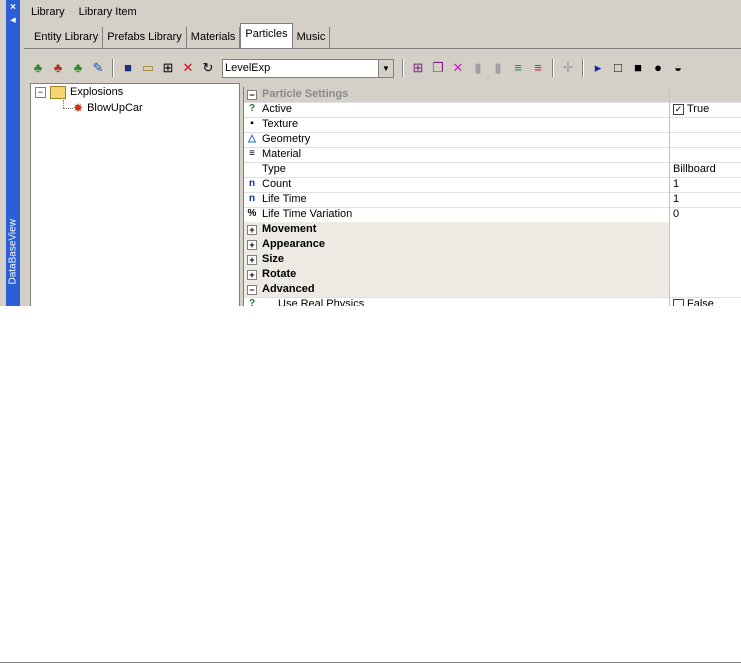 The width and height of the screenshot is (741, 665). I want to click on add-particle-icon: ⊞, so click(418, 68).